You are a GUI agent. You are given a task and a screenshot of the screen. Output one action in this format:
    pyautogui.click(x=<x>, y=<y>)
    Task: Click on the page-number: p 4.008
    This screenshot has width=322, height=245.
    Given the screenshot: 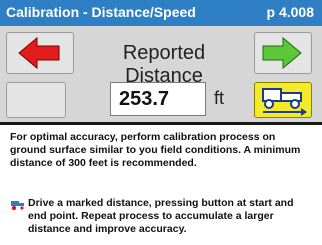 What is the action you would take?
    pyautogui.click(x=290, y=12)
    